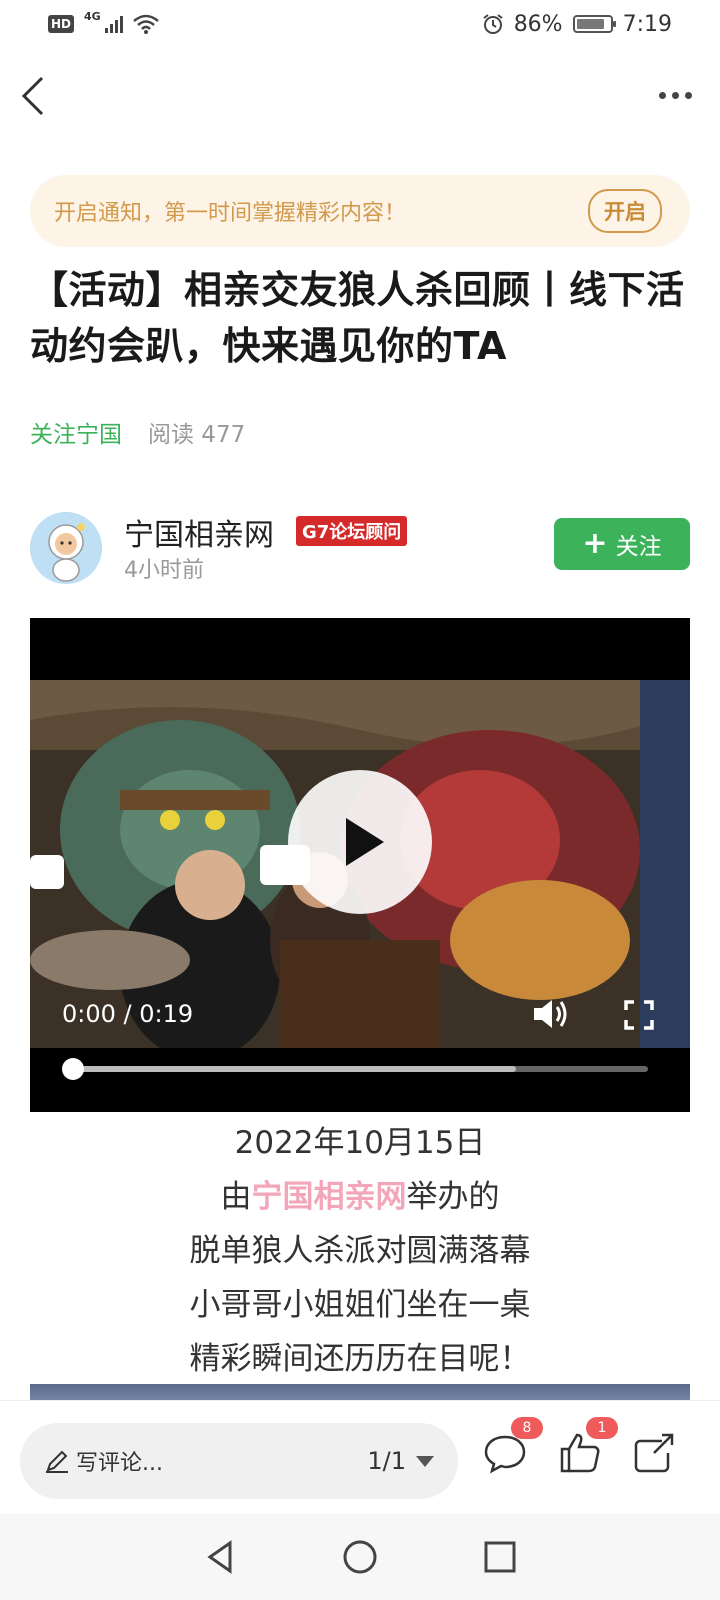  Describe the element at coordinates (500, 1557) in the screenshot. I see `nav-recents-icon` at that location.